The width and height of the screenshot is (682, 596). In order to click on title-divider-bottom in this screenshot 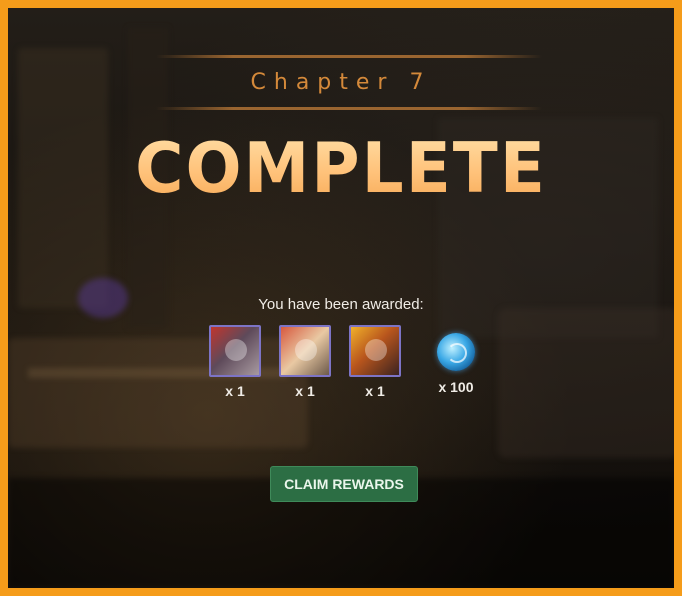, I will do `click(349, 108)`.